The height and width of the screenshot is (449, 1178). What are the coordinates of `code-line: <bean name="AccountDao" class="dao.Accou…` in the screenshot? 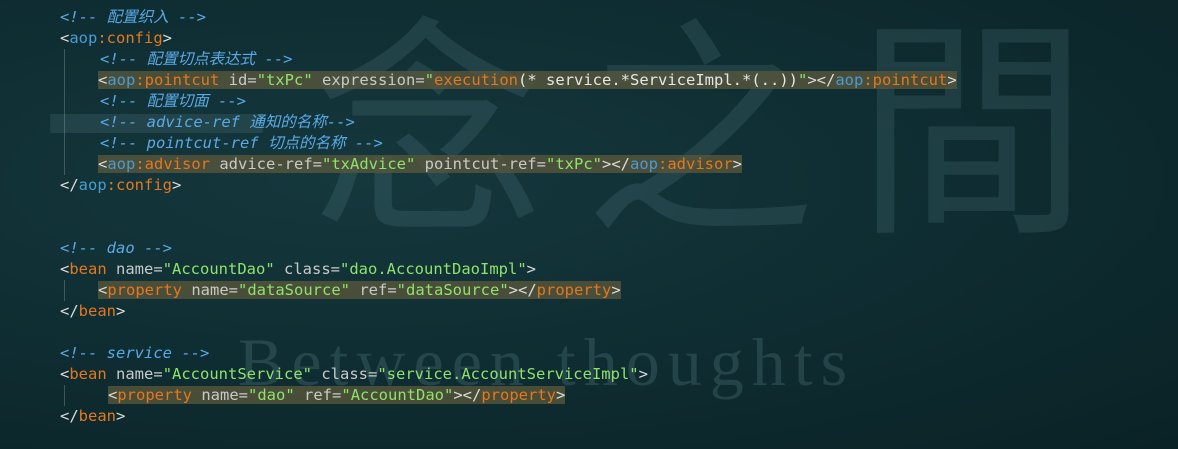 It's located at (589, 269).